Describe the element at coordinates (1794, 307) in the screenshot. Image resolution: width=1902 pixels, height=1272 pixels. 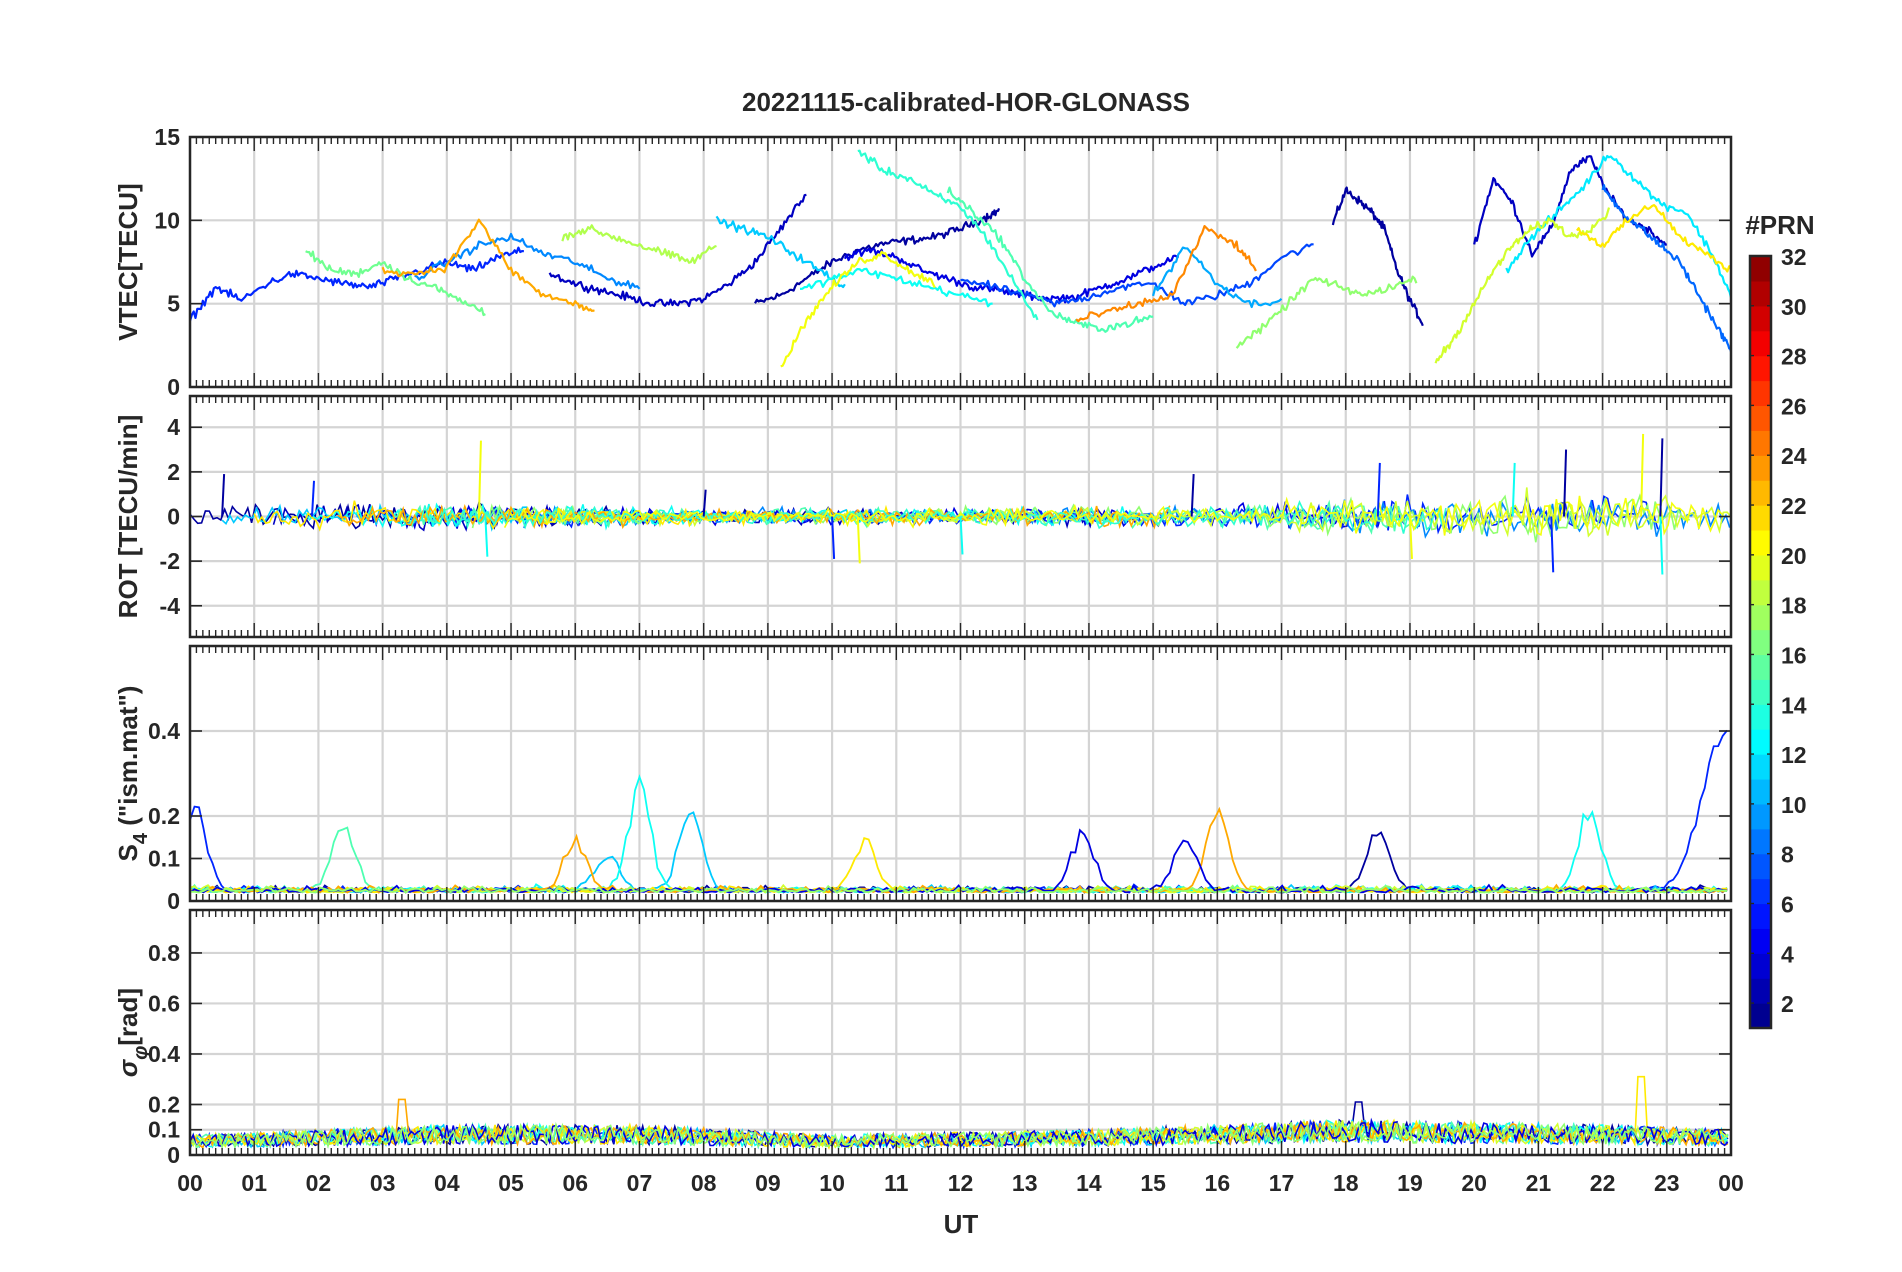
I see `colorbar-tick-label: 30` at that location.